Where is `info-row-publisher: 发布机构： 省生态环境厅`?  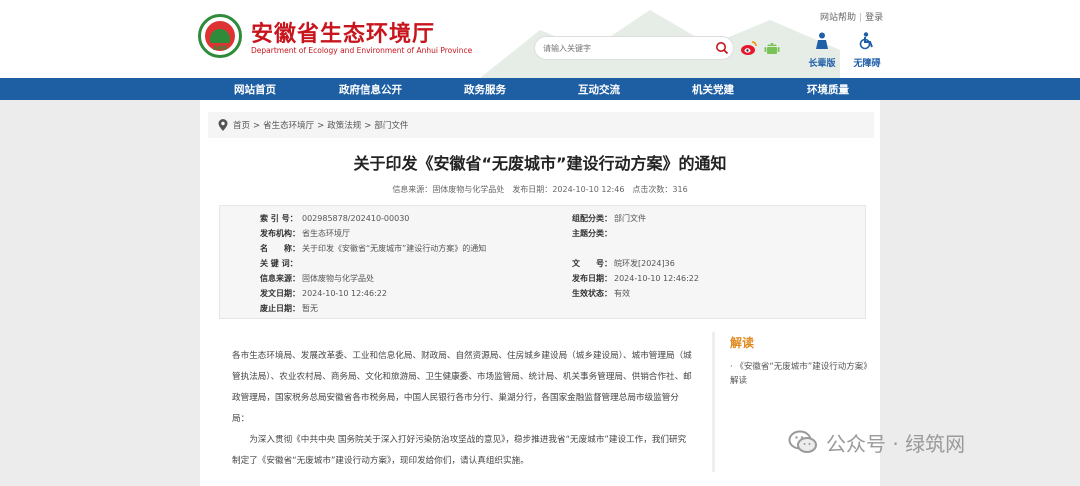 info-row-publisher: 发布机构： 省生态环境厅 is located at coordinates (305, 233).